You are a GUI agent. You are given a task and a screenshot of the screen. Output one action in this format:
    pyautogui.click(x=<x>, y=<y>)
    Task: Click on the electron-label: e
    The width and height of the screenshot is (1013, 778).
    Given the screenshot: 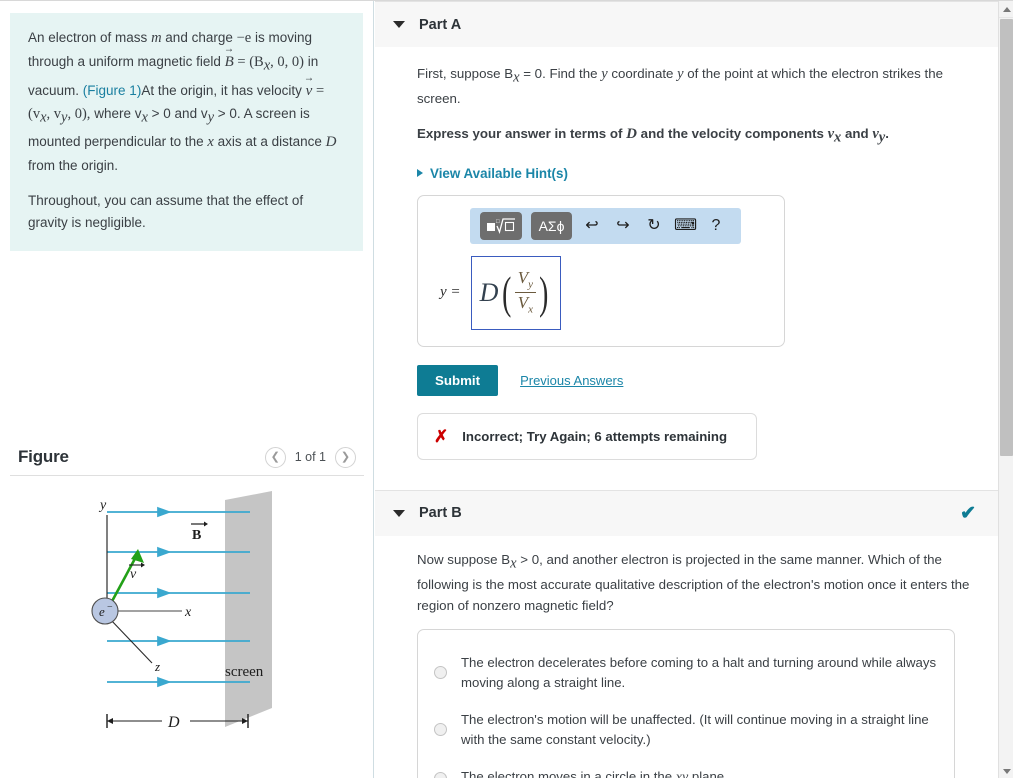 What is the action you would take?
    pyautogui.click(x=102, y=611)
    